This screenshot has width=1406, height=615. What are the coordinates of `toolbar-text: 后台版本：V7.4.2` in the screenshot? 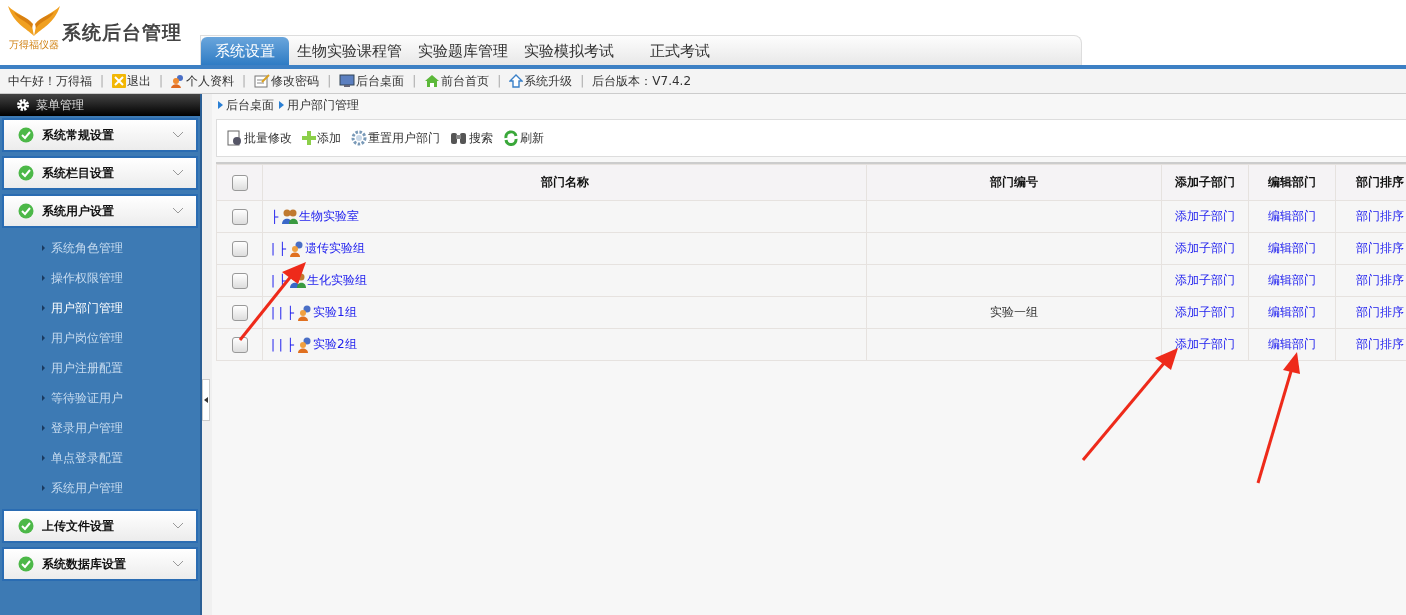 It's located at (642, 81).